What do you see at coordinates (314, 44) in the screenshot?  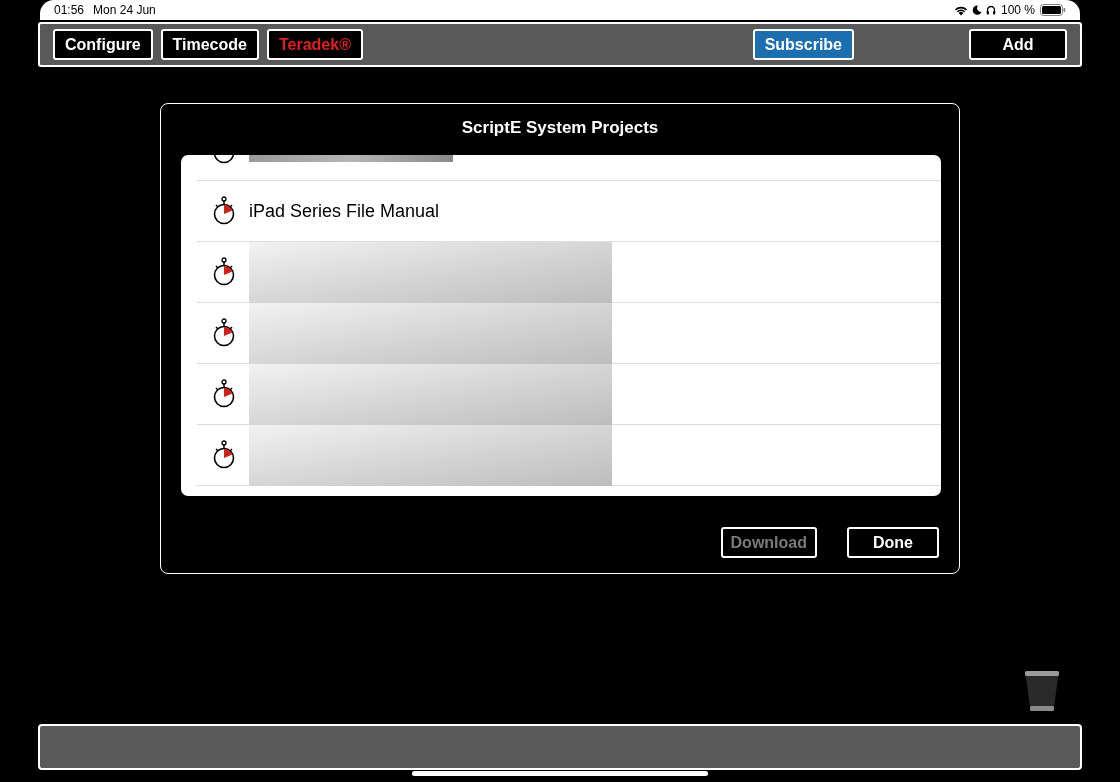 I see `toolbar-button: Teradek®` at bounding box center [314, 44].